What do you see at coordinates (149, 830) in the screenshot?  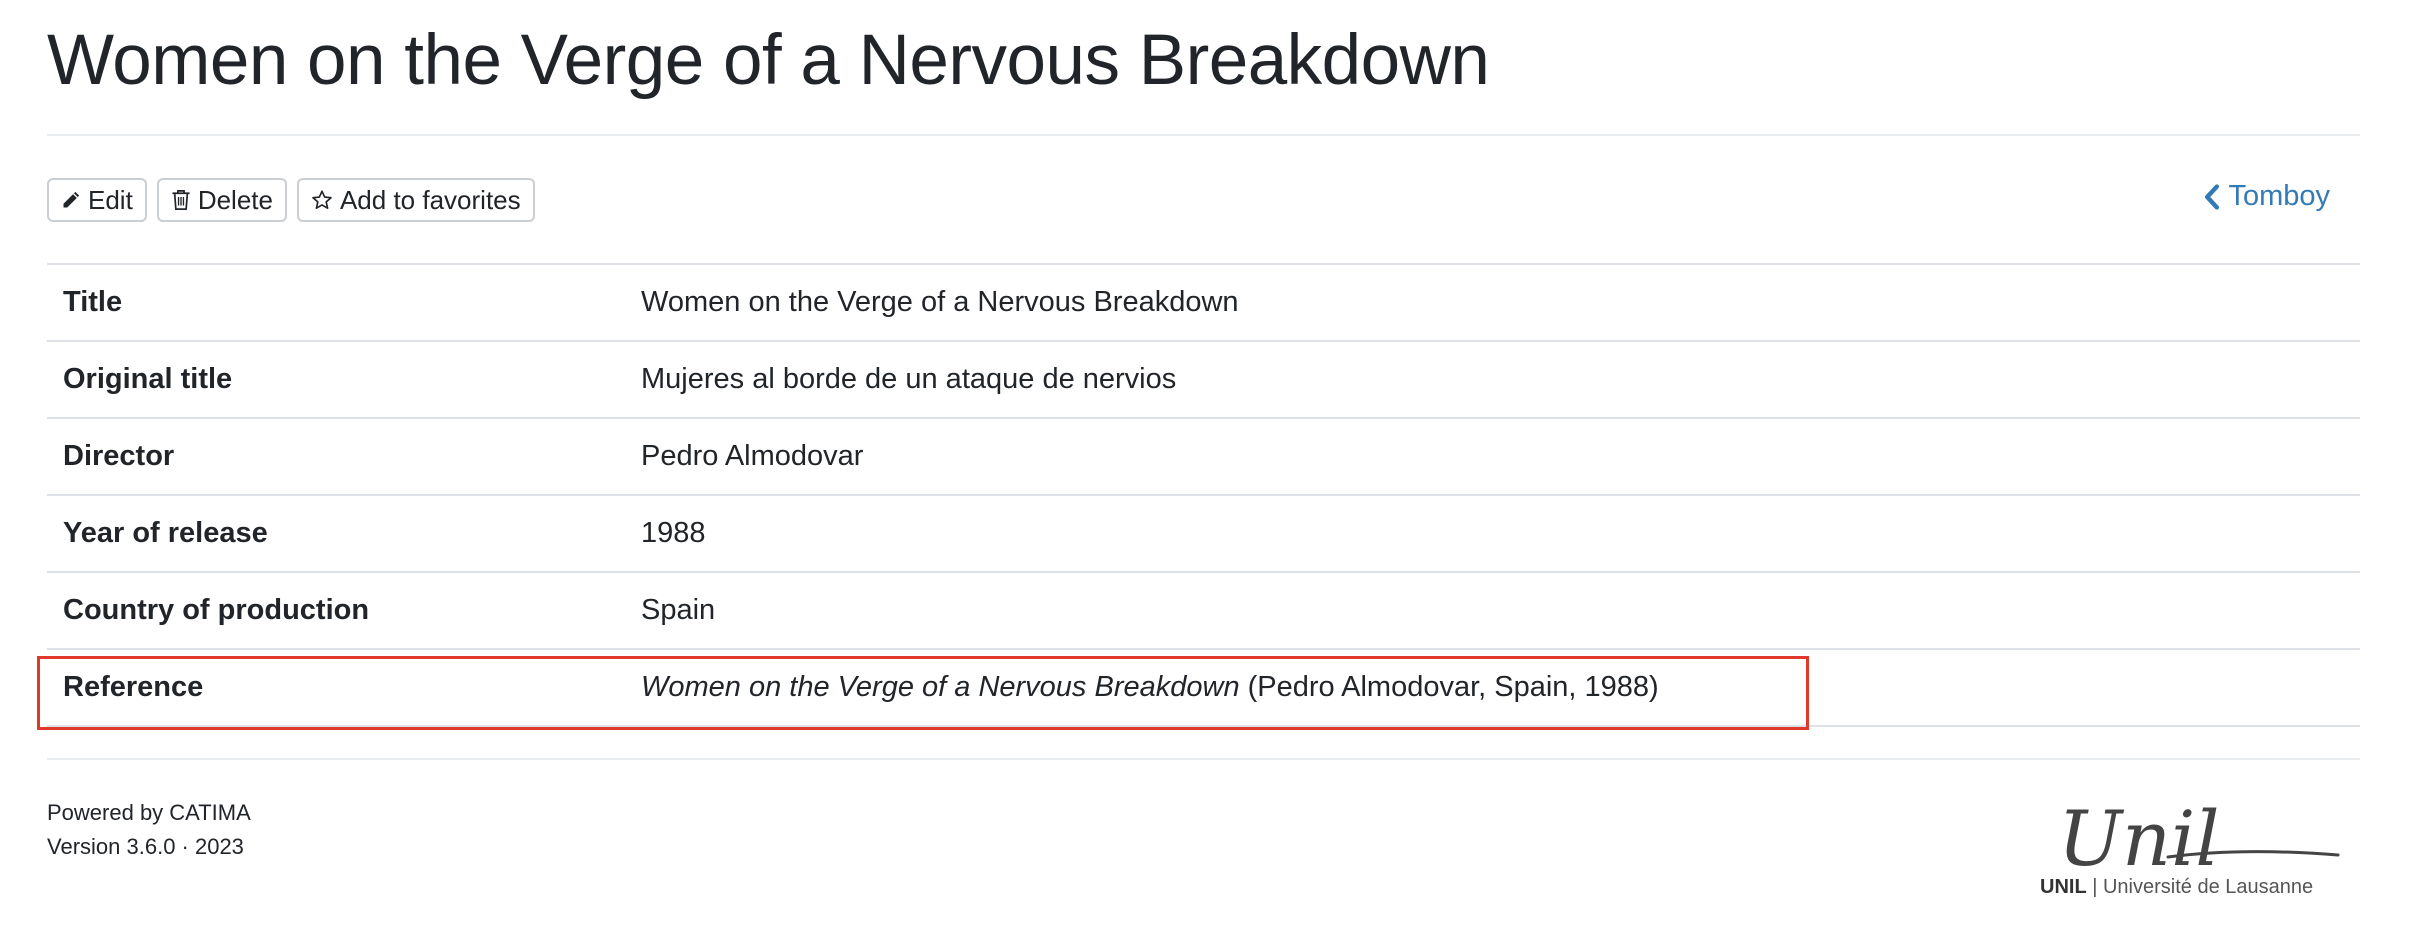 I see `footer-info: Powered by CATIMA Version 3.6.0 · 2023` at bounding box center [149, 830].